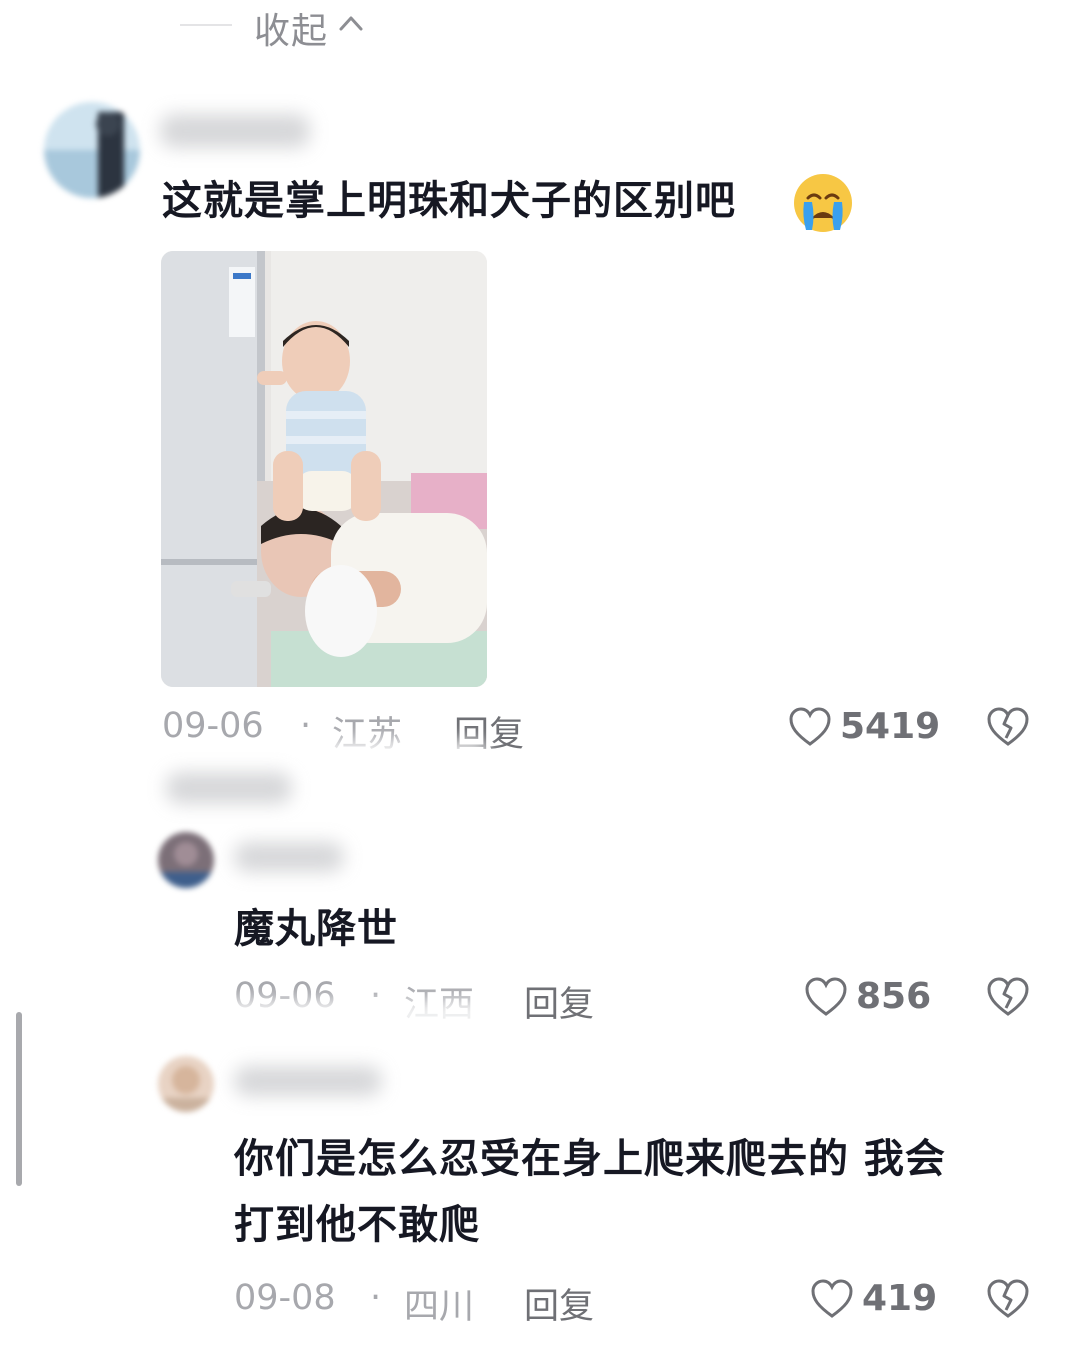 The width and height of the screenshot is (1080, 1359). What do you see at coordinates (439, 1307) in the screenshot?
I see `comment-location: 四川` at bounding box center [439, 1307].